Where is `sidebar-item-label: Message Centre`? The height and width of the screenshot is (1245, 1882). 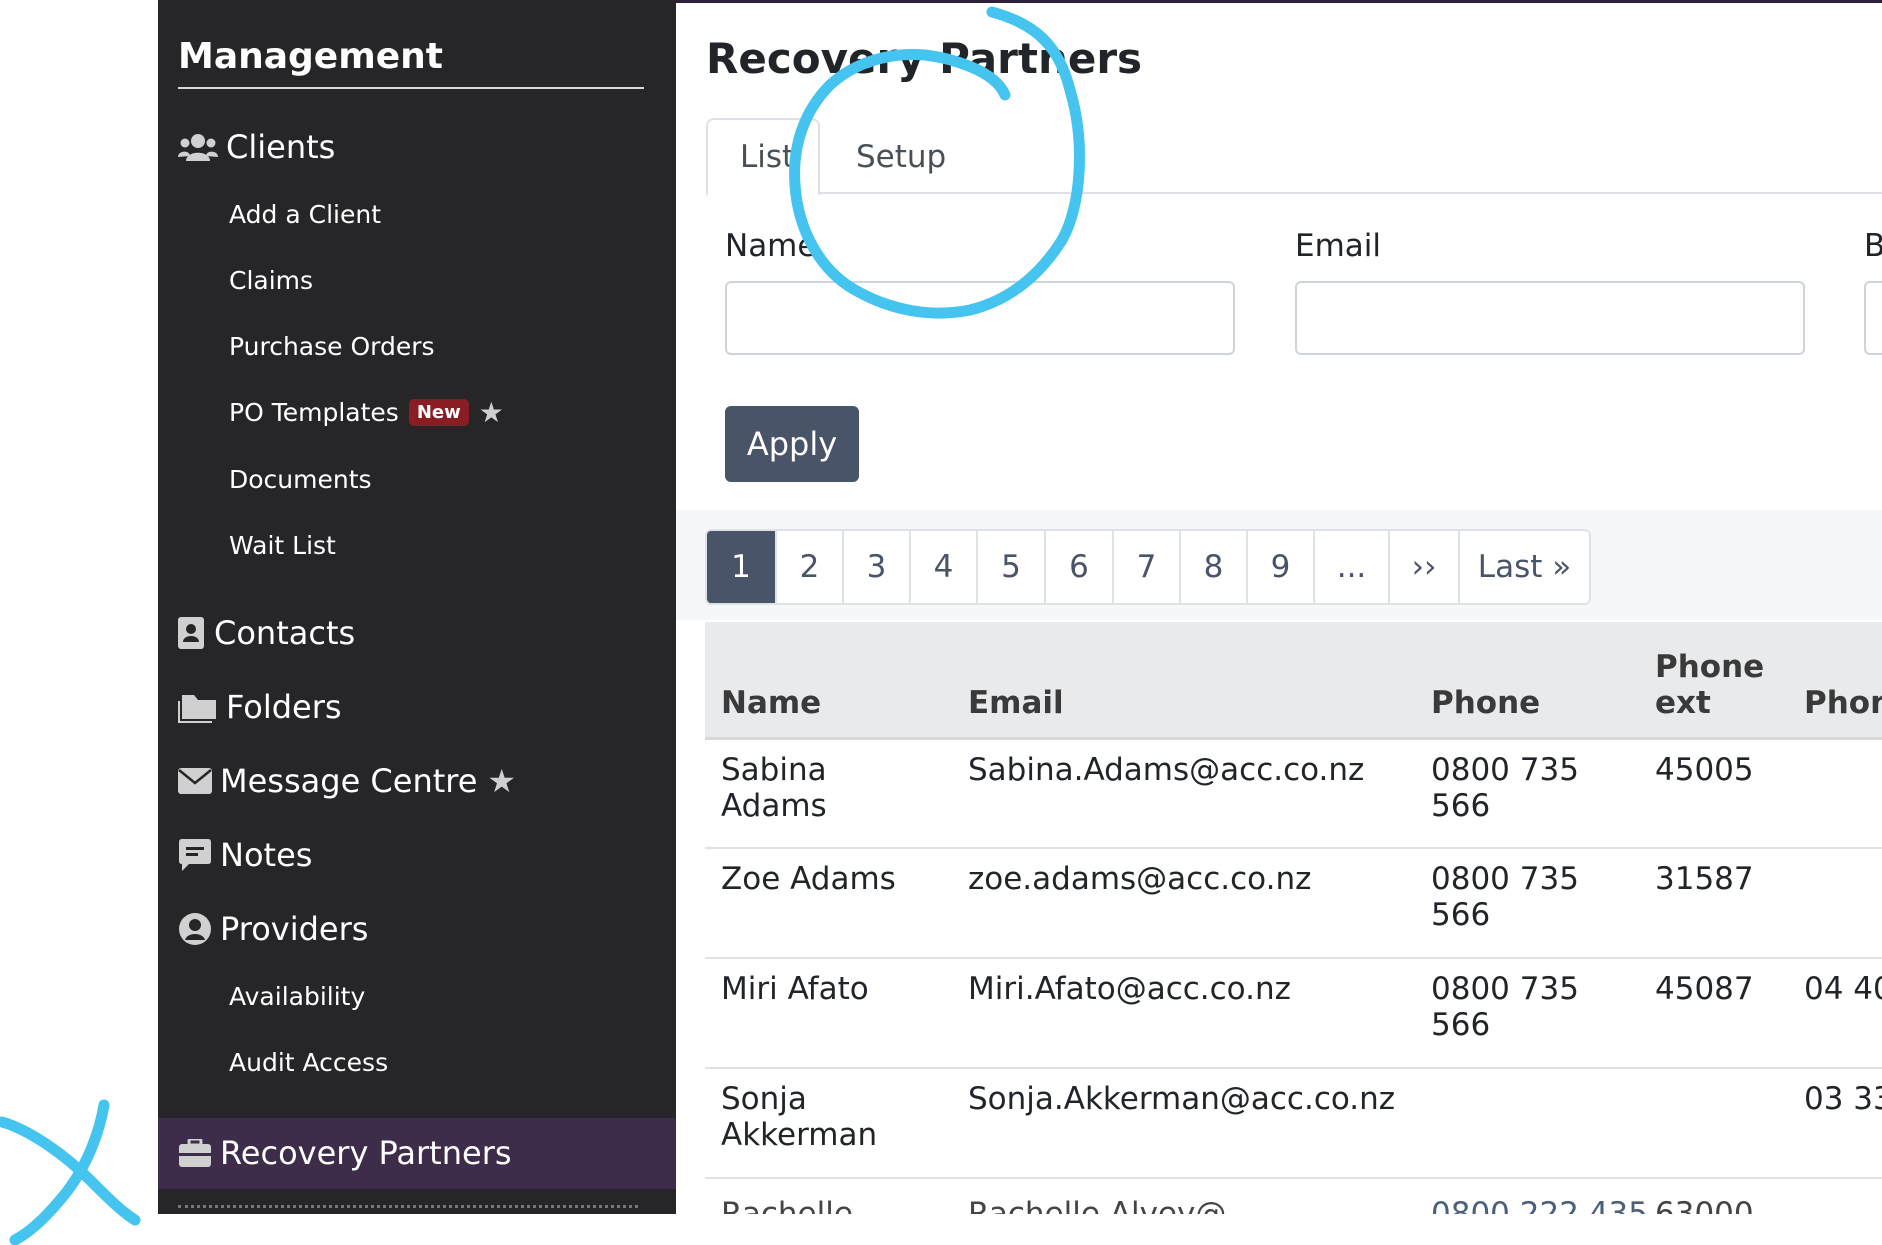 sidebar-item-label: Message Centre is located at coordinates (349, 781).